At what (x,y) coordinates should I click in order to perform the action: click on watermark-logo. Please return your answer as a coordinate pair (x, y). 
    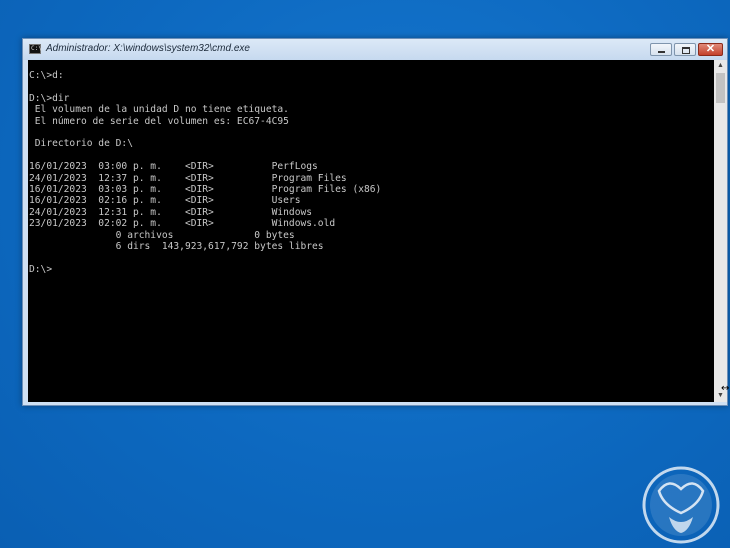
    Looking at the image, I should click on (681, 505).